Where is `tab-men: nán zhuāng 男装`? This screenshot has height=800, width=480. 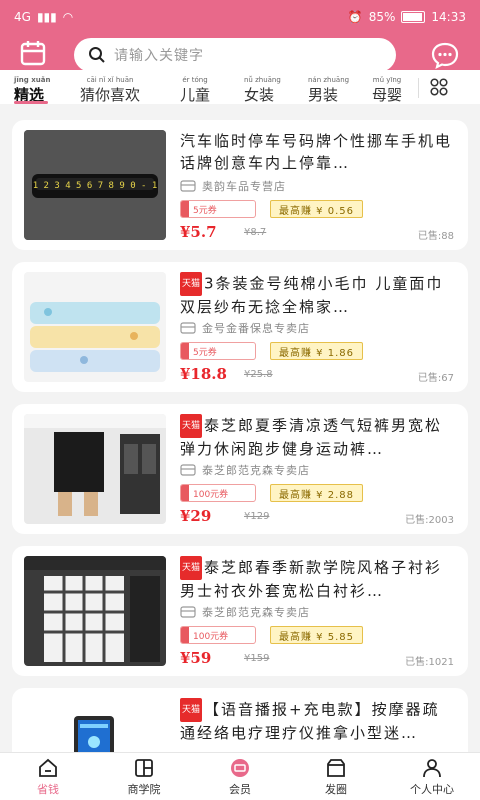 tab-men: nán zhuāng 男装 is located at coordinates (328, 90).